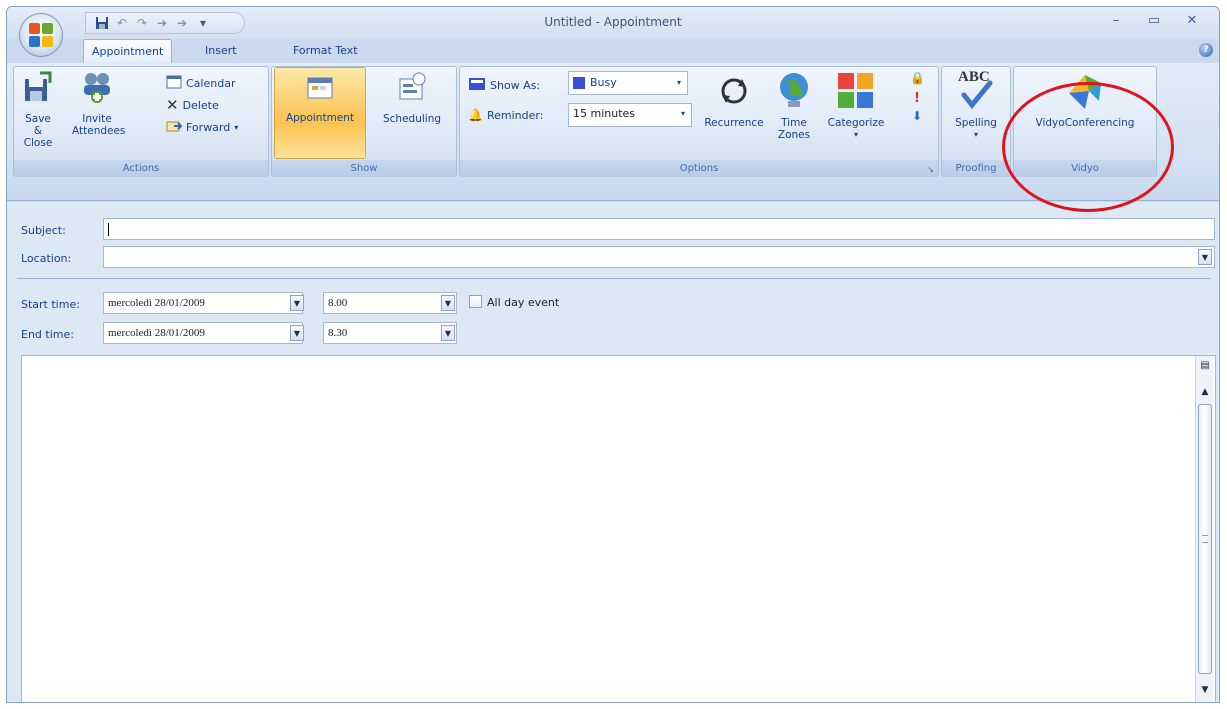 This screenshot has width=1227, height=709. I want to click on scrollbar-thumb, so click(1205, 539).